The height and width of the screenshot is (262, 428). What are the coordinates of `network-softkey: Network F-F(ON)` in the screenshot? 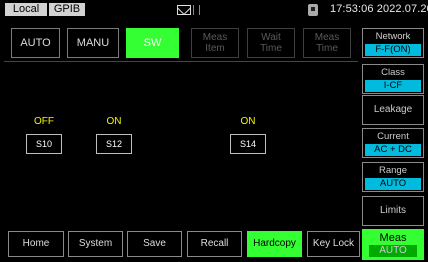 It's located at (393, 43).